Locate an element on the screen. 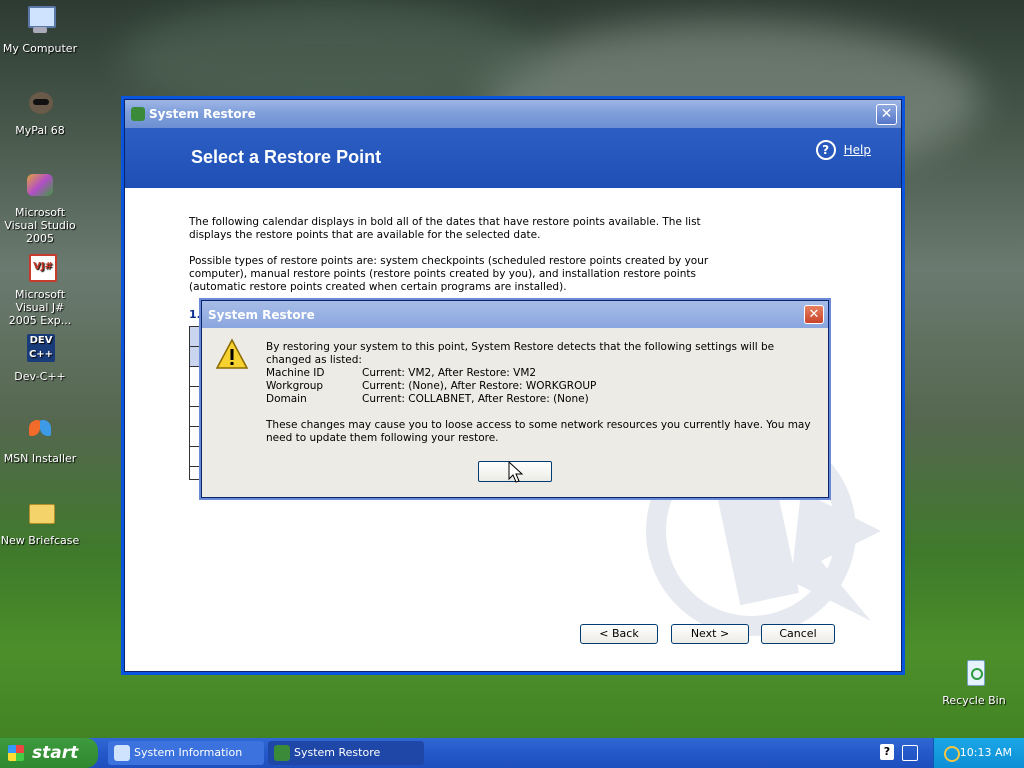 The image size is (1024, 768). taskbar-item-label: System Information is located at coordinates (188, 752).